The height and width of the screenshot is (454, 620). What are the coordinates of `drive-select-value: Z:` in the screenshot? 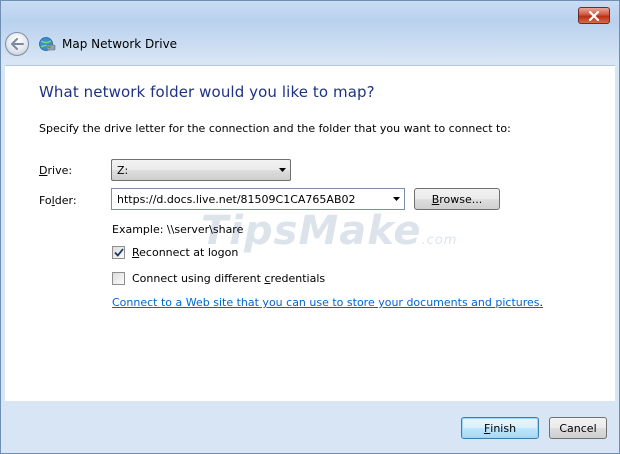 It's located at (123, 170).